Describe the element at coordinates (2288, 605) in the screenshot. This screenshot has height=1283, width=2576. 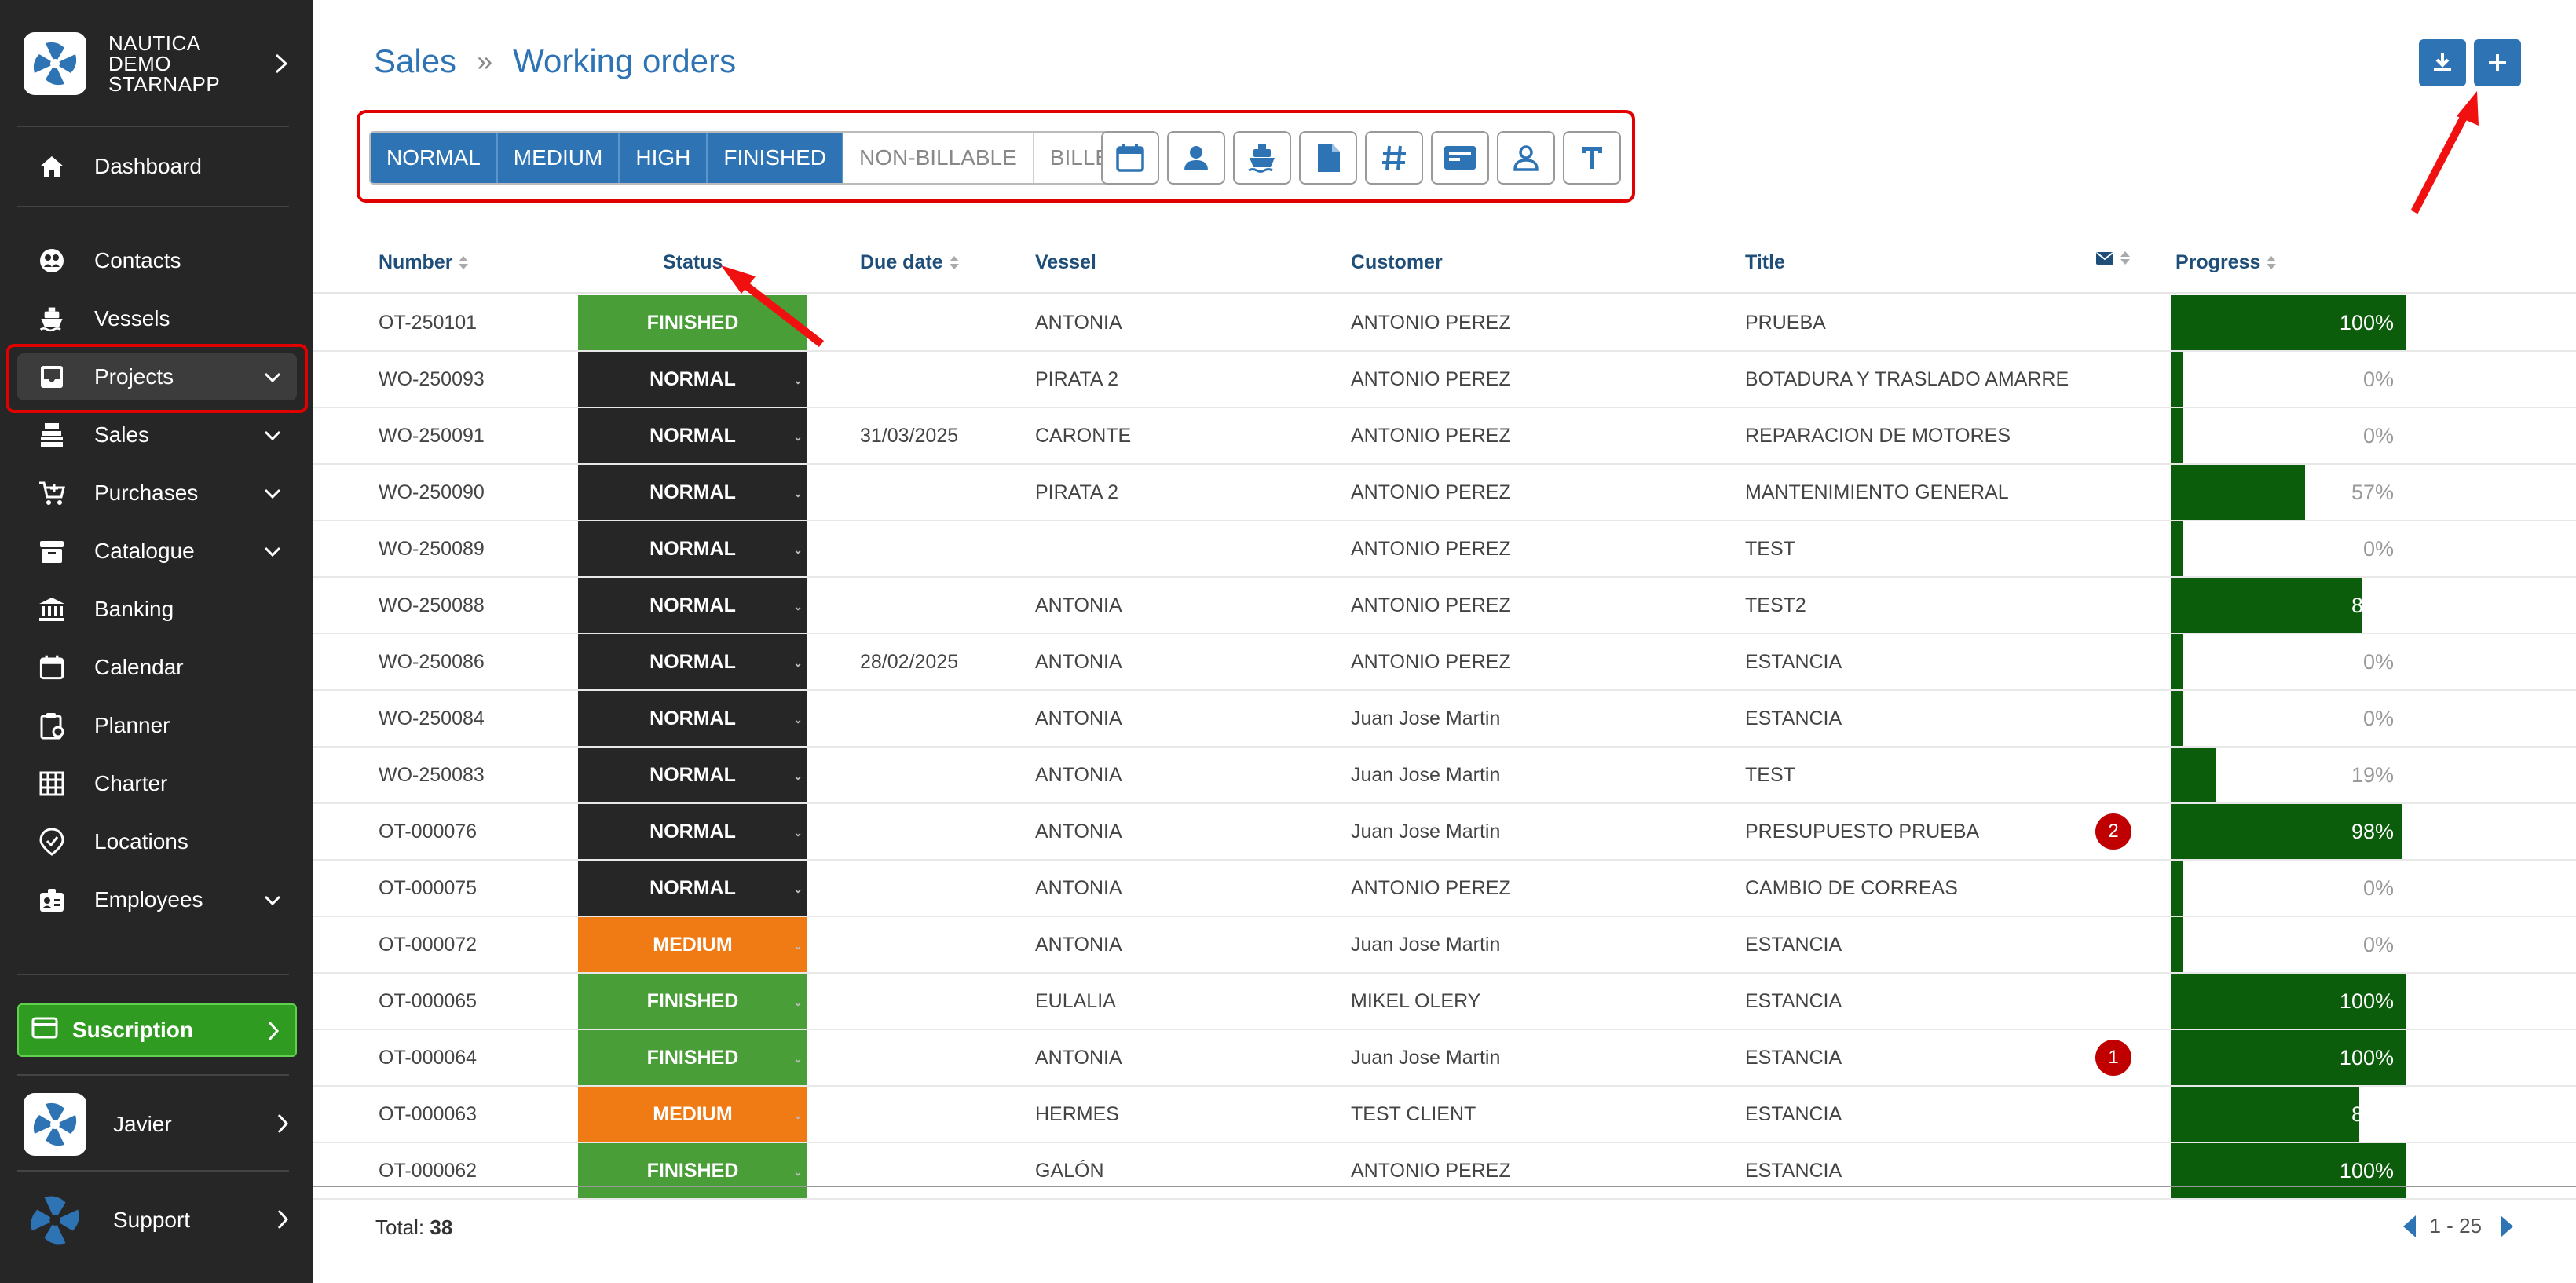
I see `progress-bar: 81%` at that location.